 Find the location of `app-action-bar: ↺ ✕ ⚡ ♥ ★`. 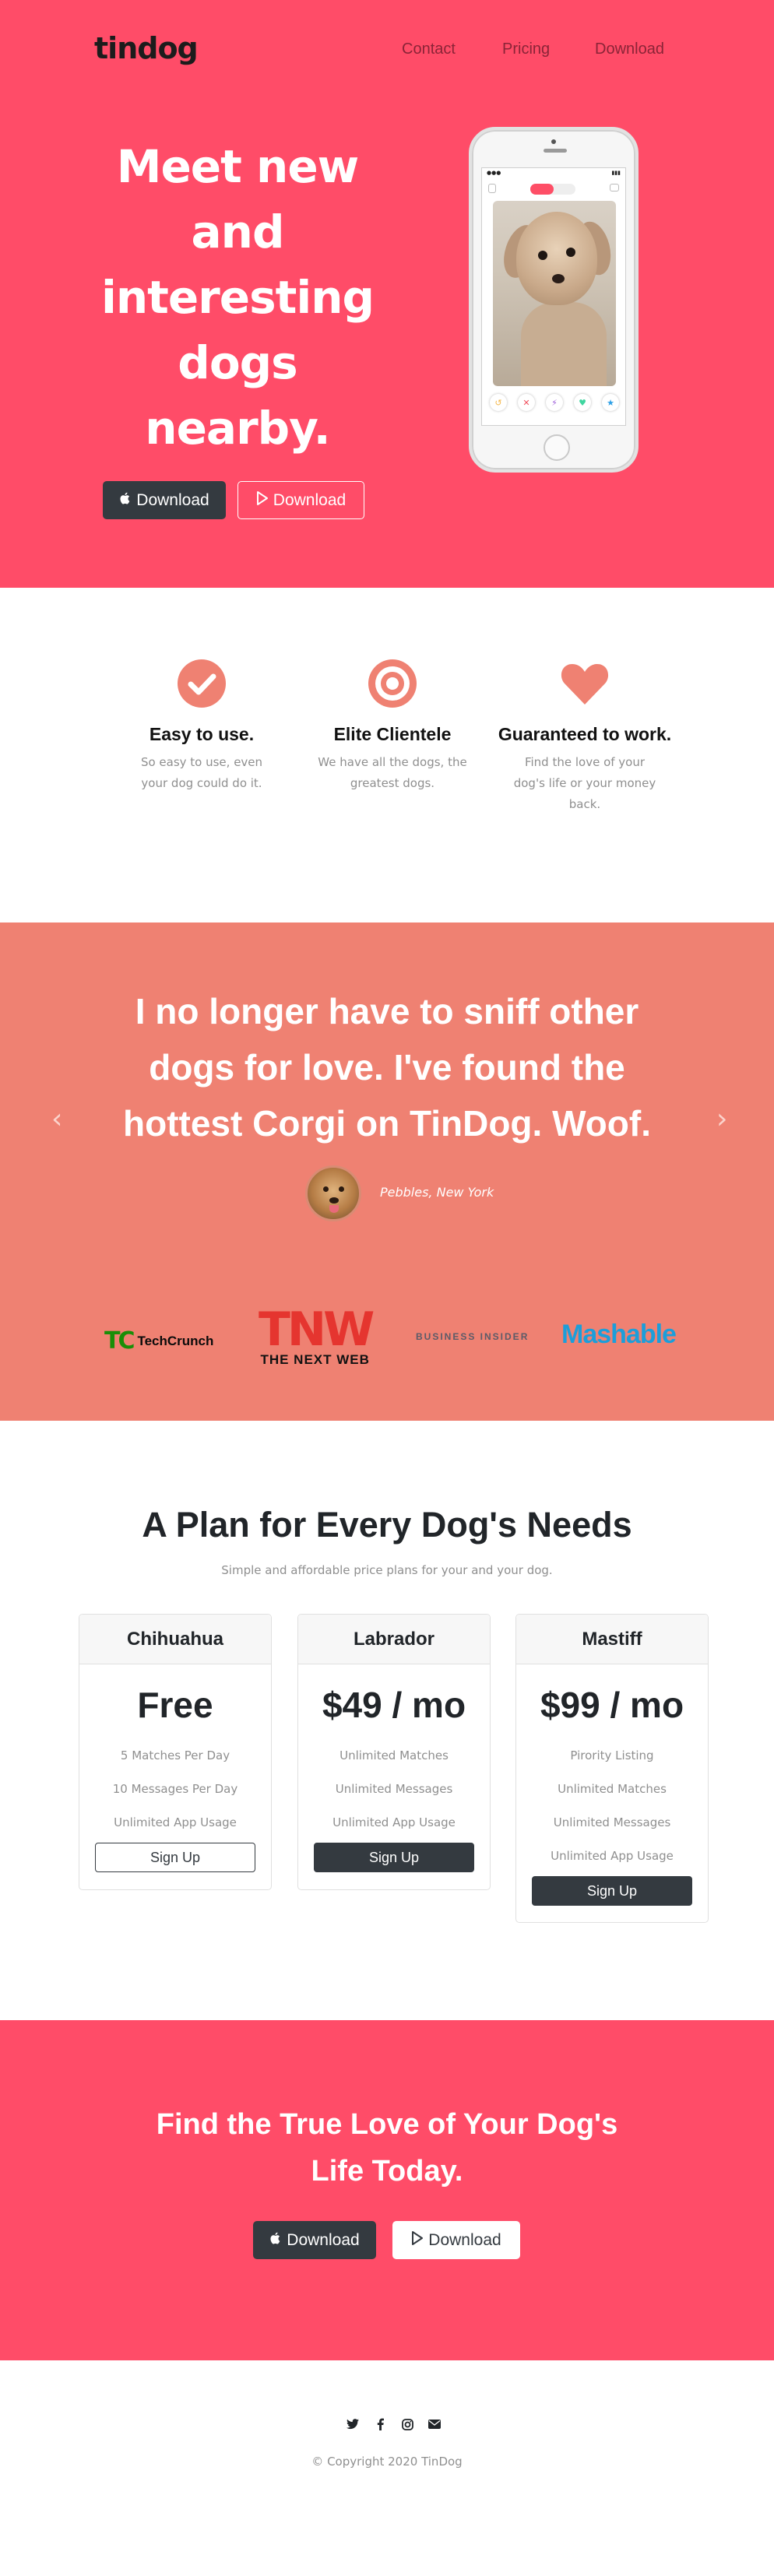

app-action-bar: ↺ ✕ ⚡ ♥ ★ is located at coordinates (554, 402).